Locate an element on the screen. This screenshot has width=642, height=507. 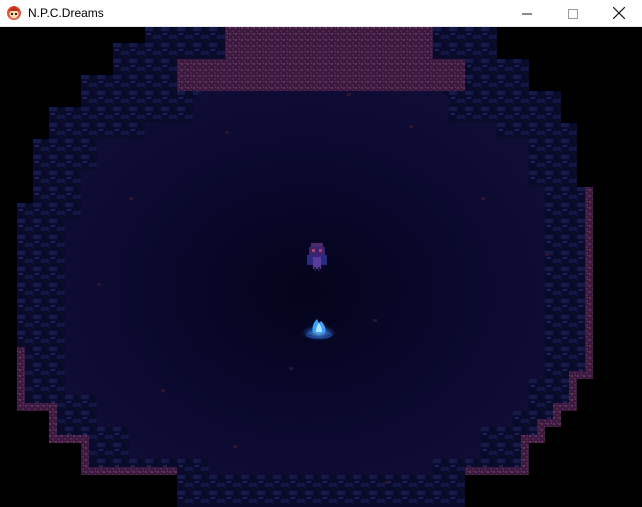
window-title: N.P.C.Dreams is located at coordinates (66, 13).